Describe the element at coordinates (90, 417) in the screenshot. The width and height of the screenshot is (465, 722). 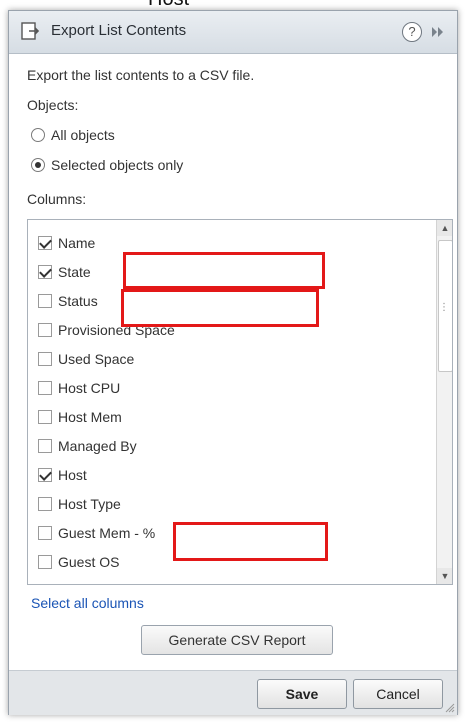
I see `column-label: Host Mem` at that location.